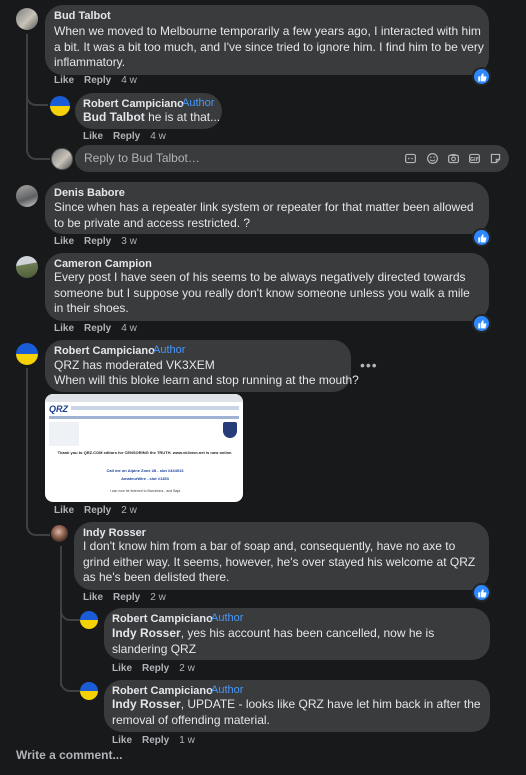  I want to click on comment-actions: Like Reply 3 w, so click(100, 241).